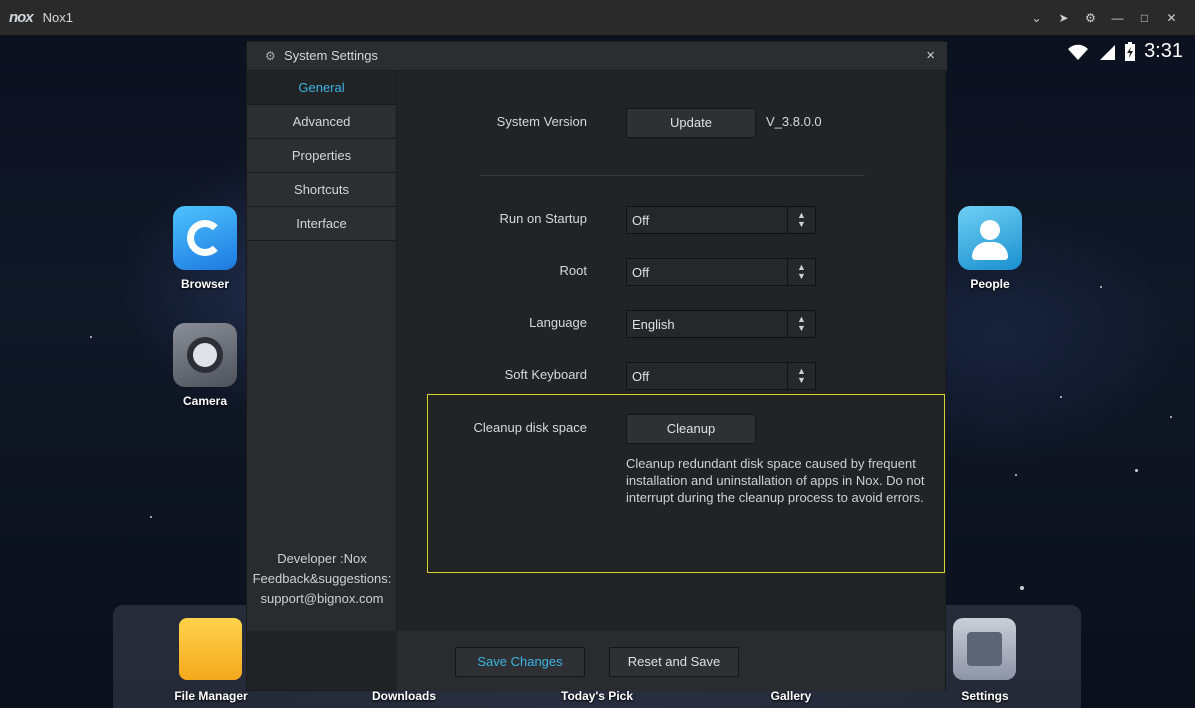 Image resolution: width=1195 pixels, height=708 pixels. I want to click on run-on-startup-select: Off ▲ ▼, so click(721, 220).